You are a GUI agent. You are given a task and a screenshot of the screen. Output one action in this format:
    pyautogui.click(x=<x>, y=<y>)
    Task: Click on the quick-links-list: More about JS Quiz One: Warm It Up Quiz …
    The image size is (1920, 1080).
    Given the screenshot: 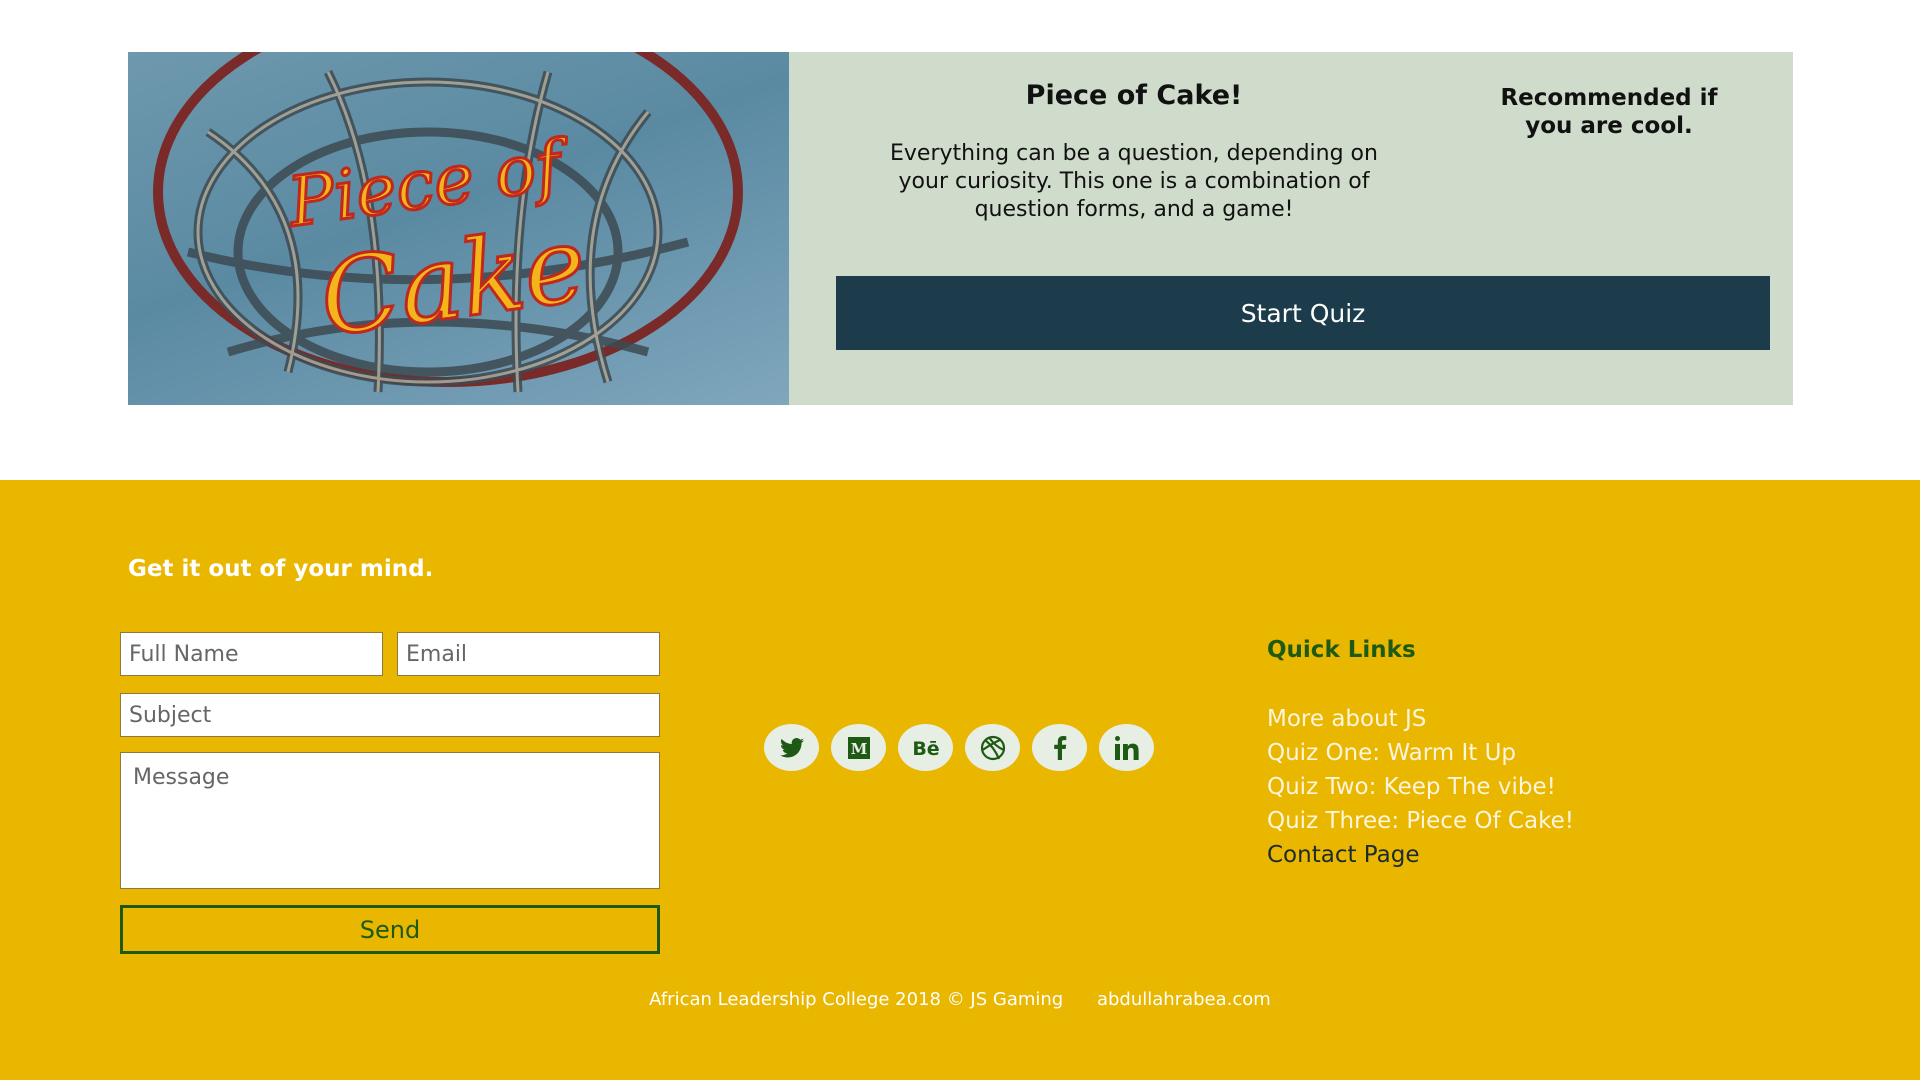 What is the action you would take?
    pyautogui.click(x=1420, y=787)
    